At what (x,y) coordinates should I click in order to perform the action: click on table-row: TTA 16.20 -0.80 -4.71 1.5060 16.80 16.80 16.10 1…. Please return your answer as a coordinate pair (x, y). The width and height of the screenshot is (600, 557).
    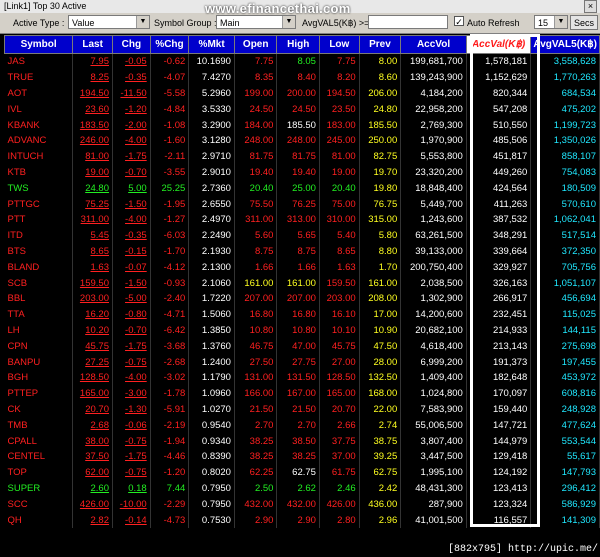
    Looking at the image, I should click on (302, 314).